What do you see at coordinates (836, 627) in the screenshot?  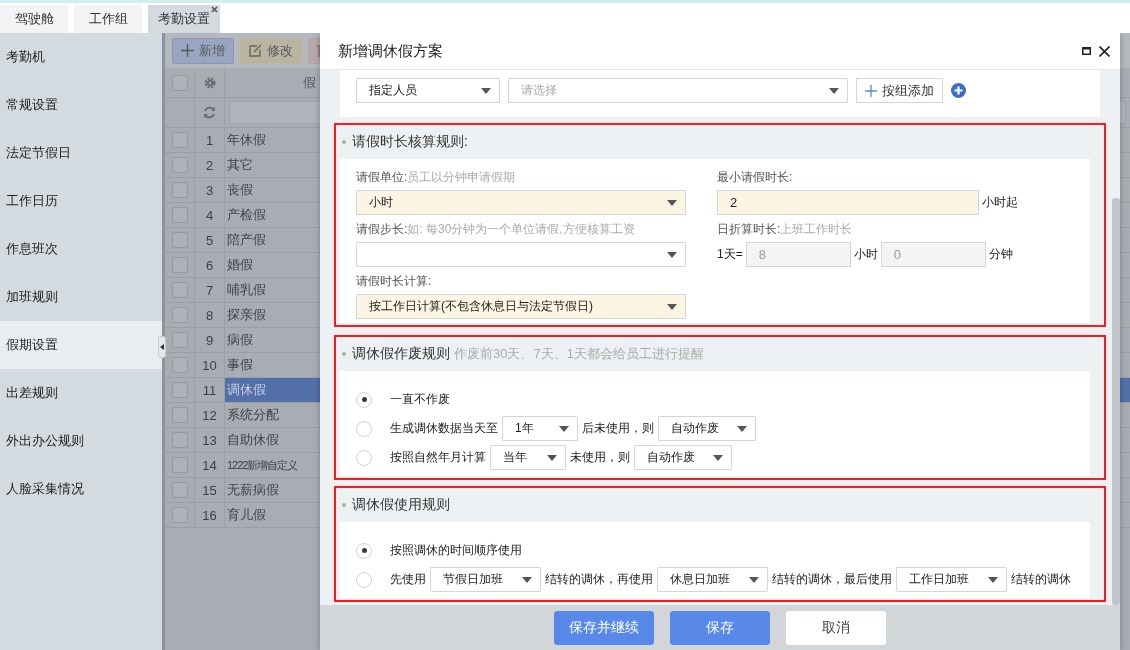 I see `cancel-button: 取消` at bounding box center [836, 627].